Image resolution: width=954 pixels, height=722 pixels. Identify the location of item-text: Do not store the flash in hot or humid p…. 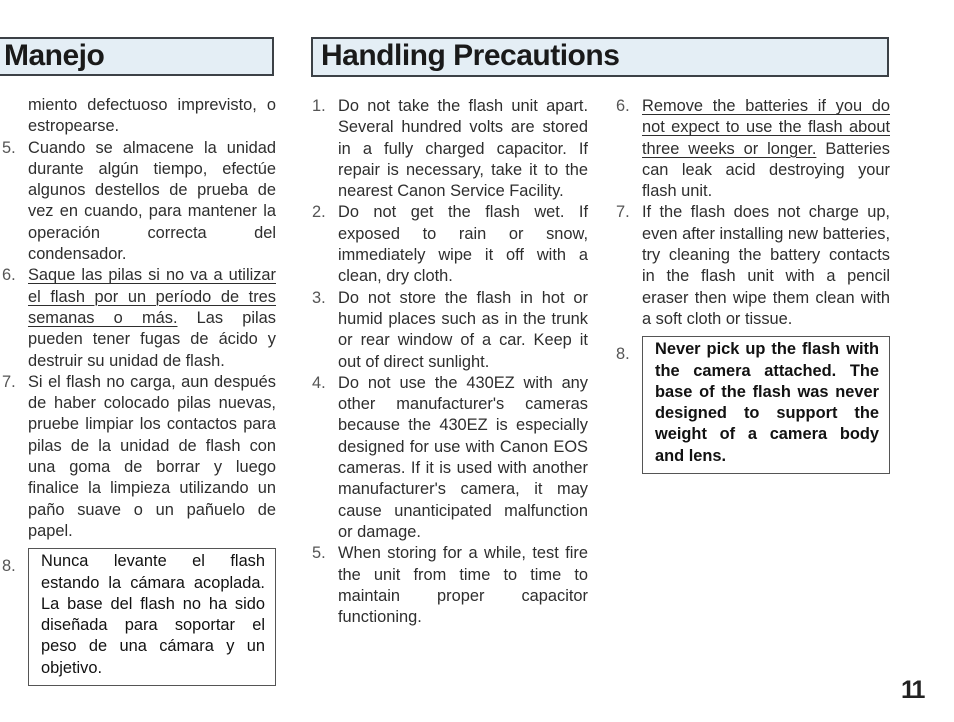
(463, 329).